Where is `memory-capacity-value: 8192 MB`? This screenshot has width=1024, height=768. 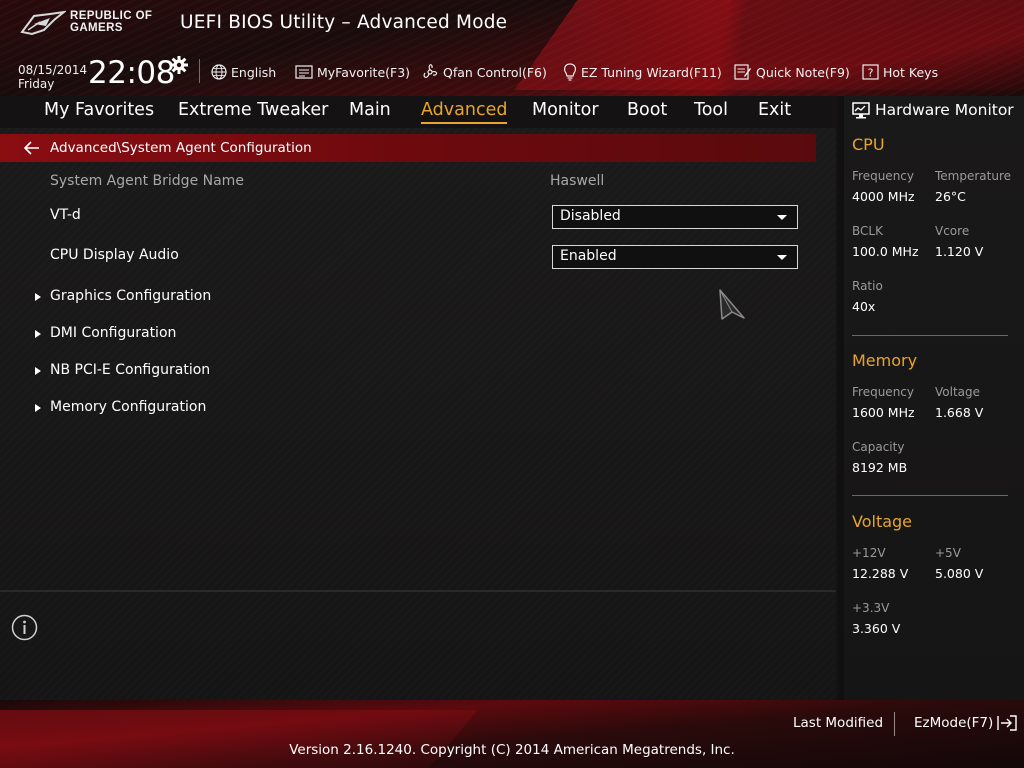
memory-capacity-value: 8192 MB is located at coordinates (880, 467).